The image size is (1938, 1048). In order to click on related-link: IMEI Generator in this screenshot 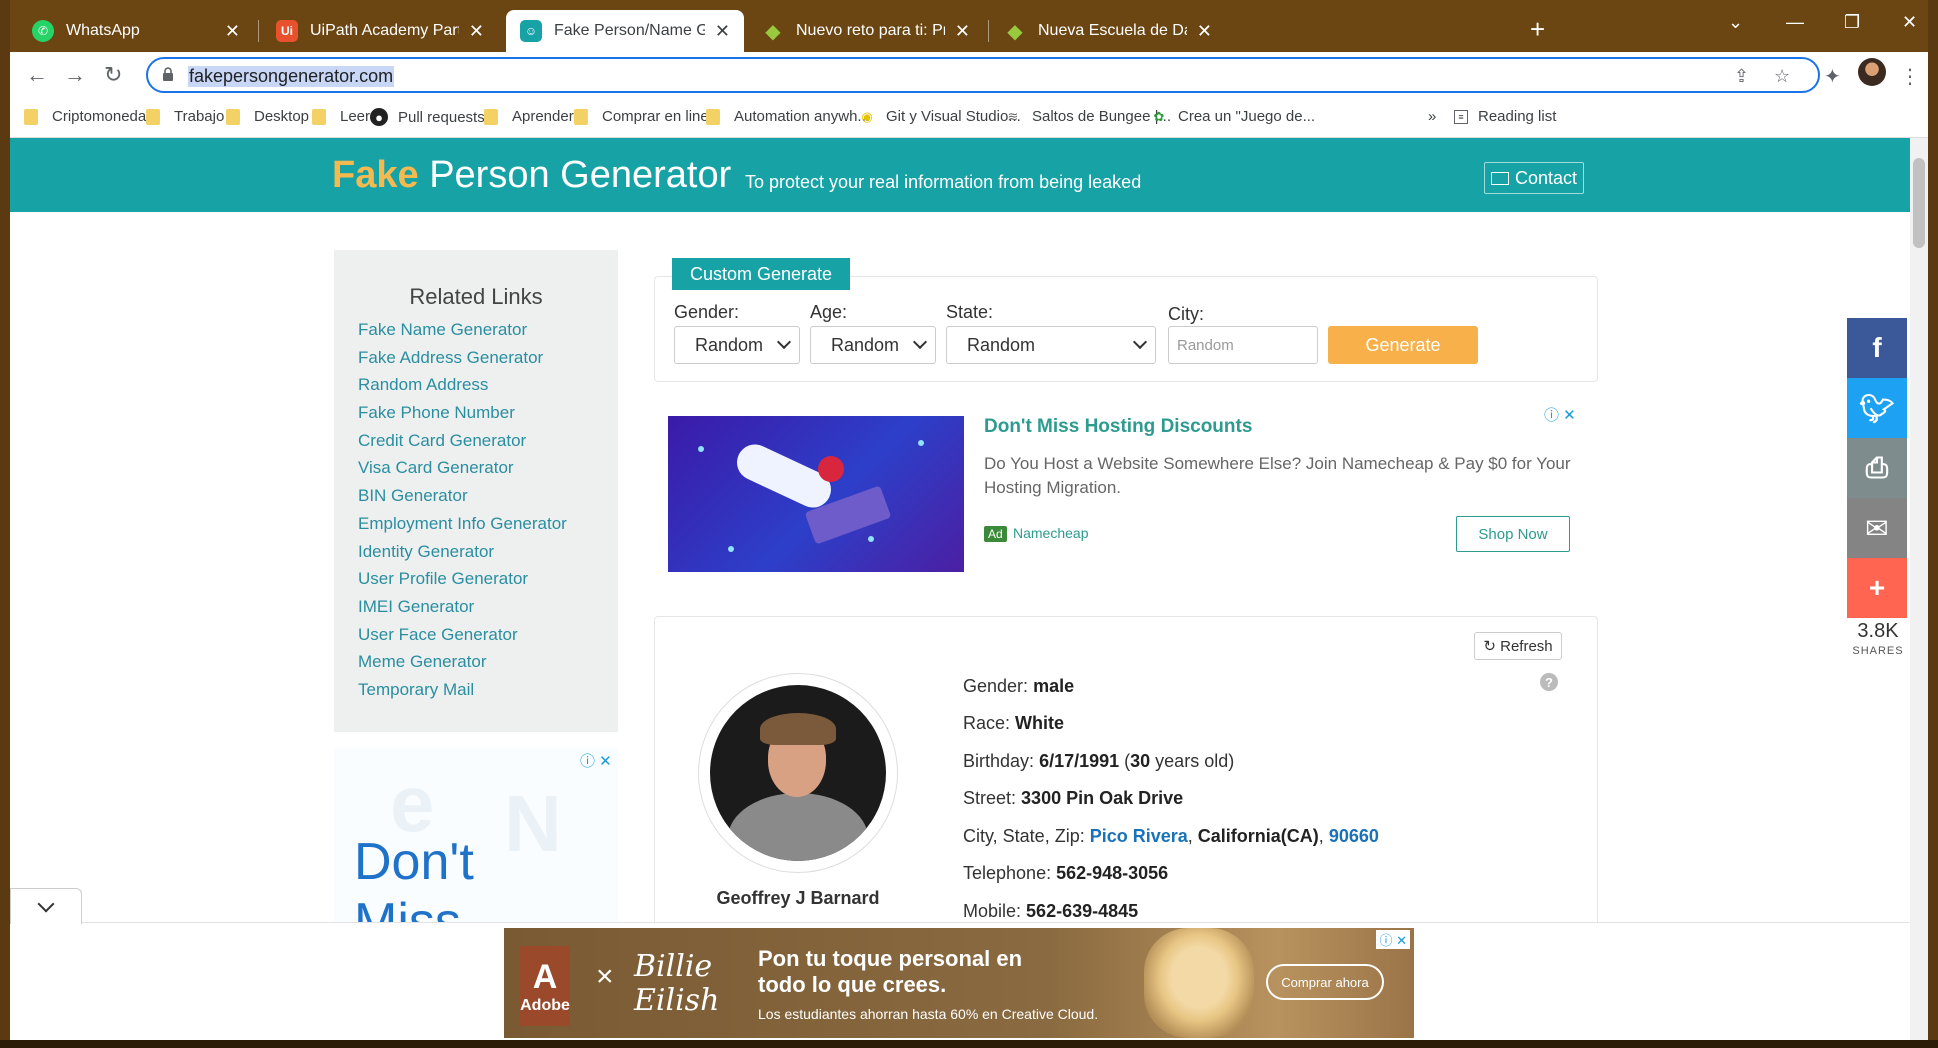, I will do `click(462, 611)`.